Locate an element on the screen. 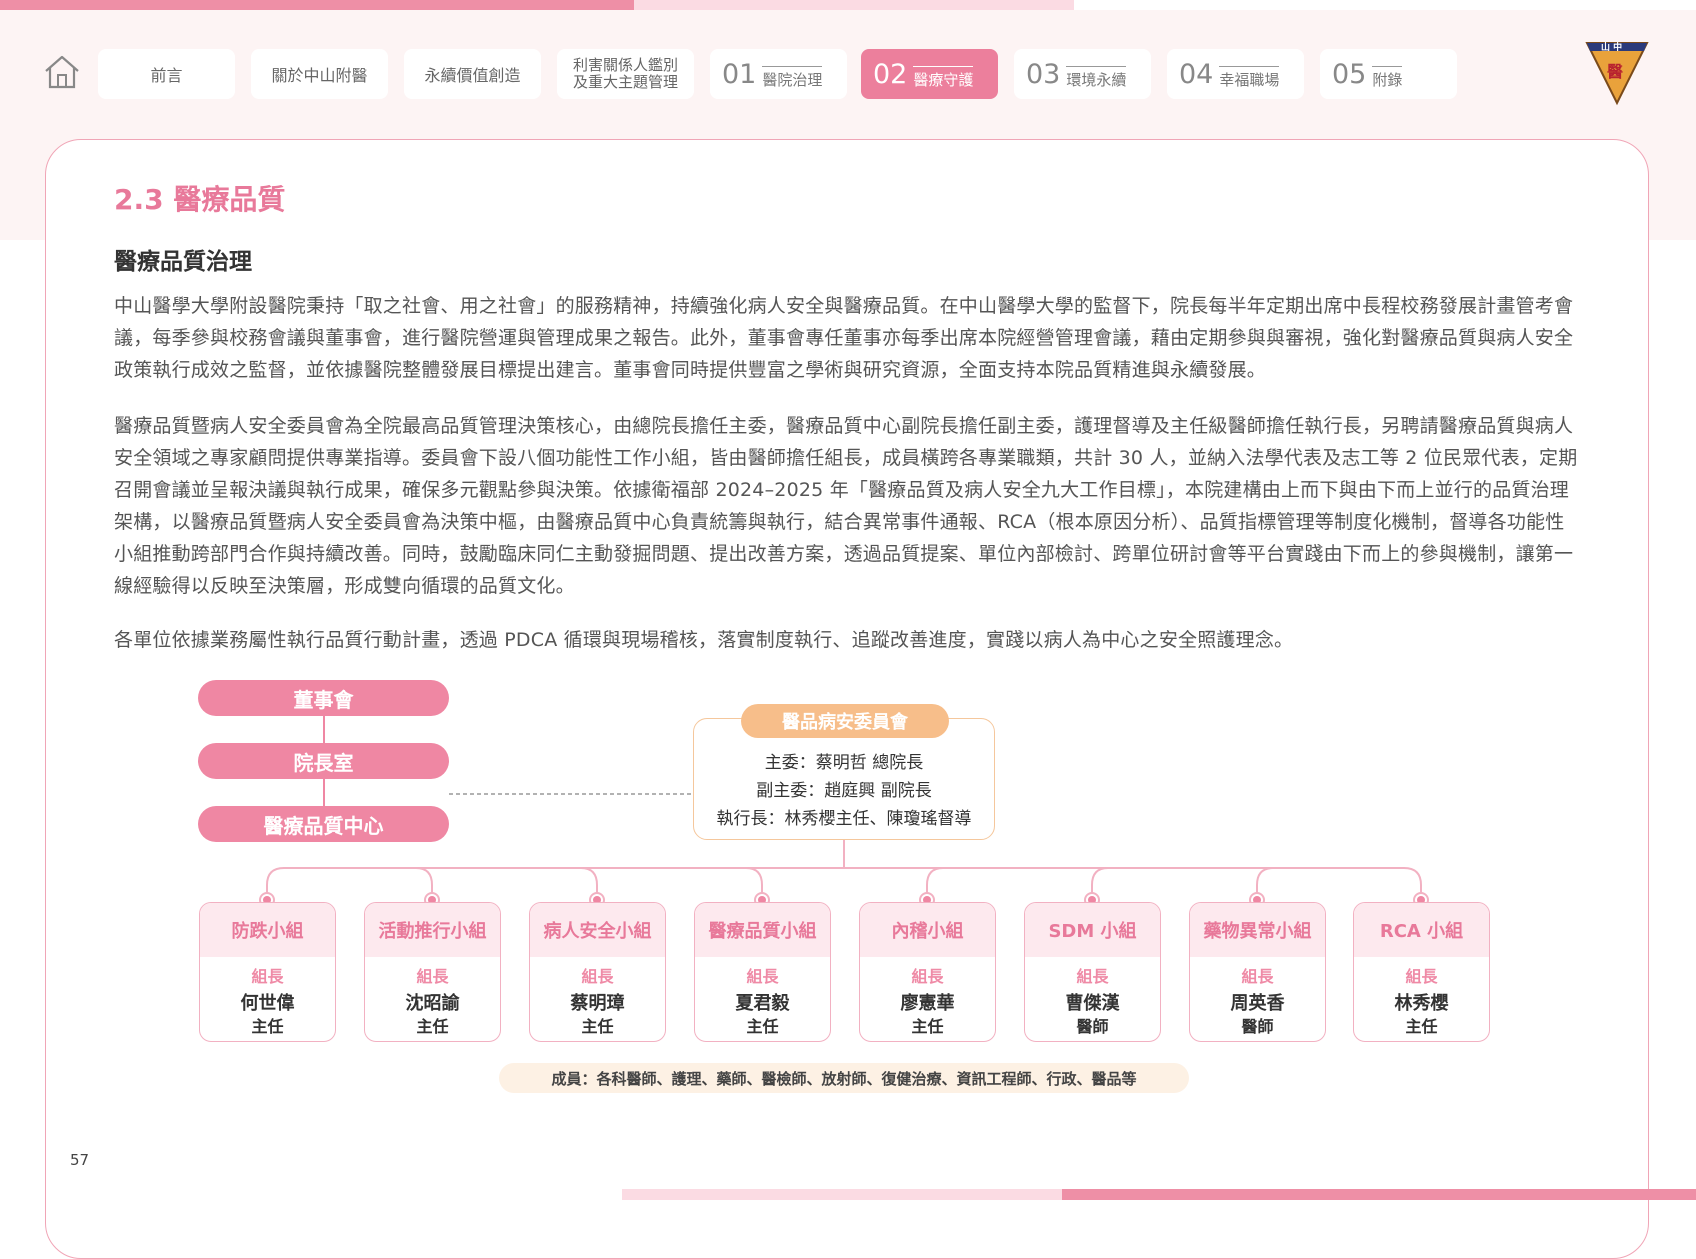 Image resolution: width=1696 pixels, height=1259 pixels. svg-text: 山 中 is located at coordinates (1611, 47).